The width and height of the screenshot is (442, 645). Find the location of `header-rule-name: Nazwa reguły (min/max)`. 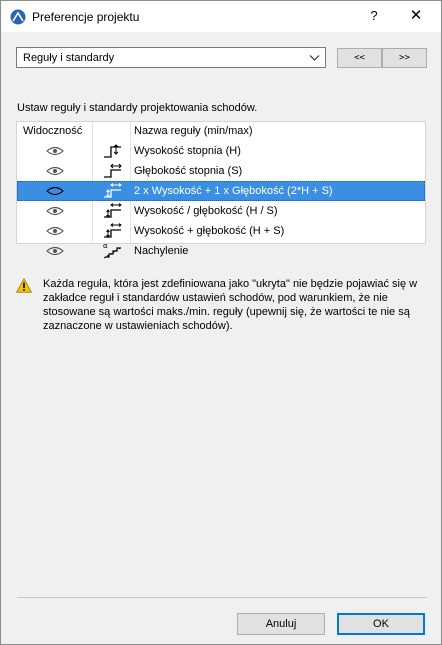

header-rule-name: Nazwa reguły (min/max) is located at coordinates (193, 131).